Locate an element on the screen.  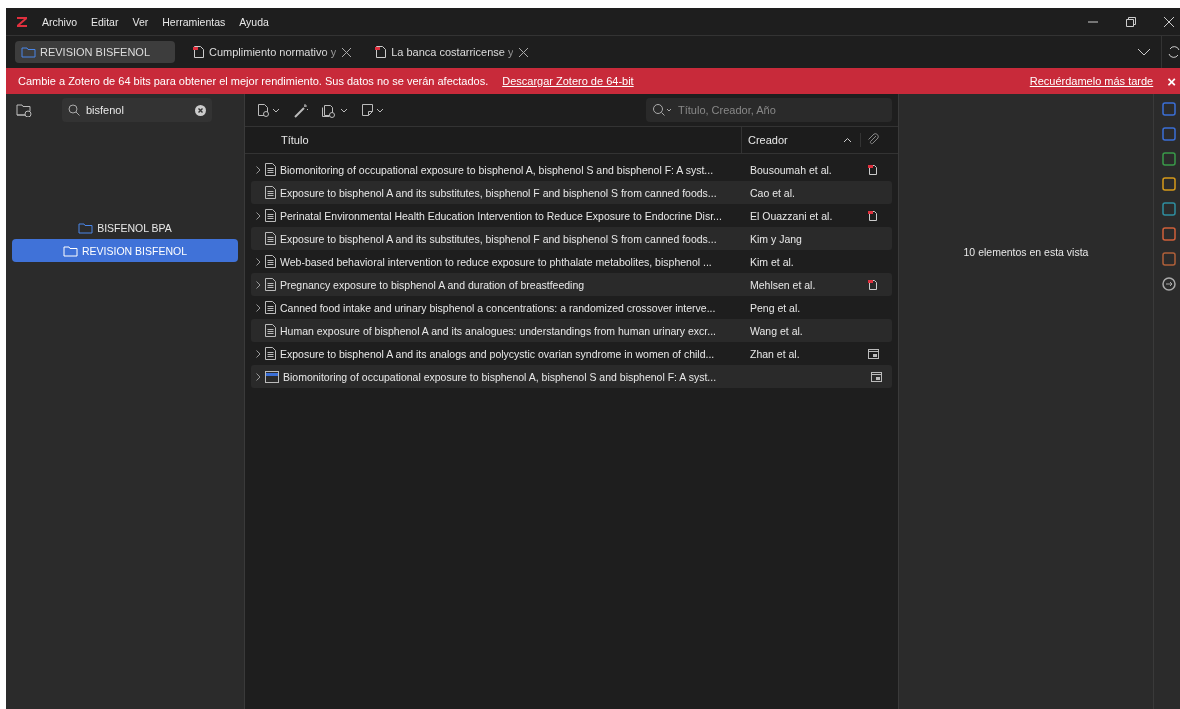
close-banner-button: × is located at coordinates (1171, 81).